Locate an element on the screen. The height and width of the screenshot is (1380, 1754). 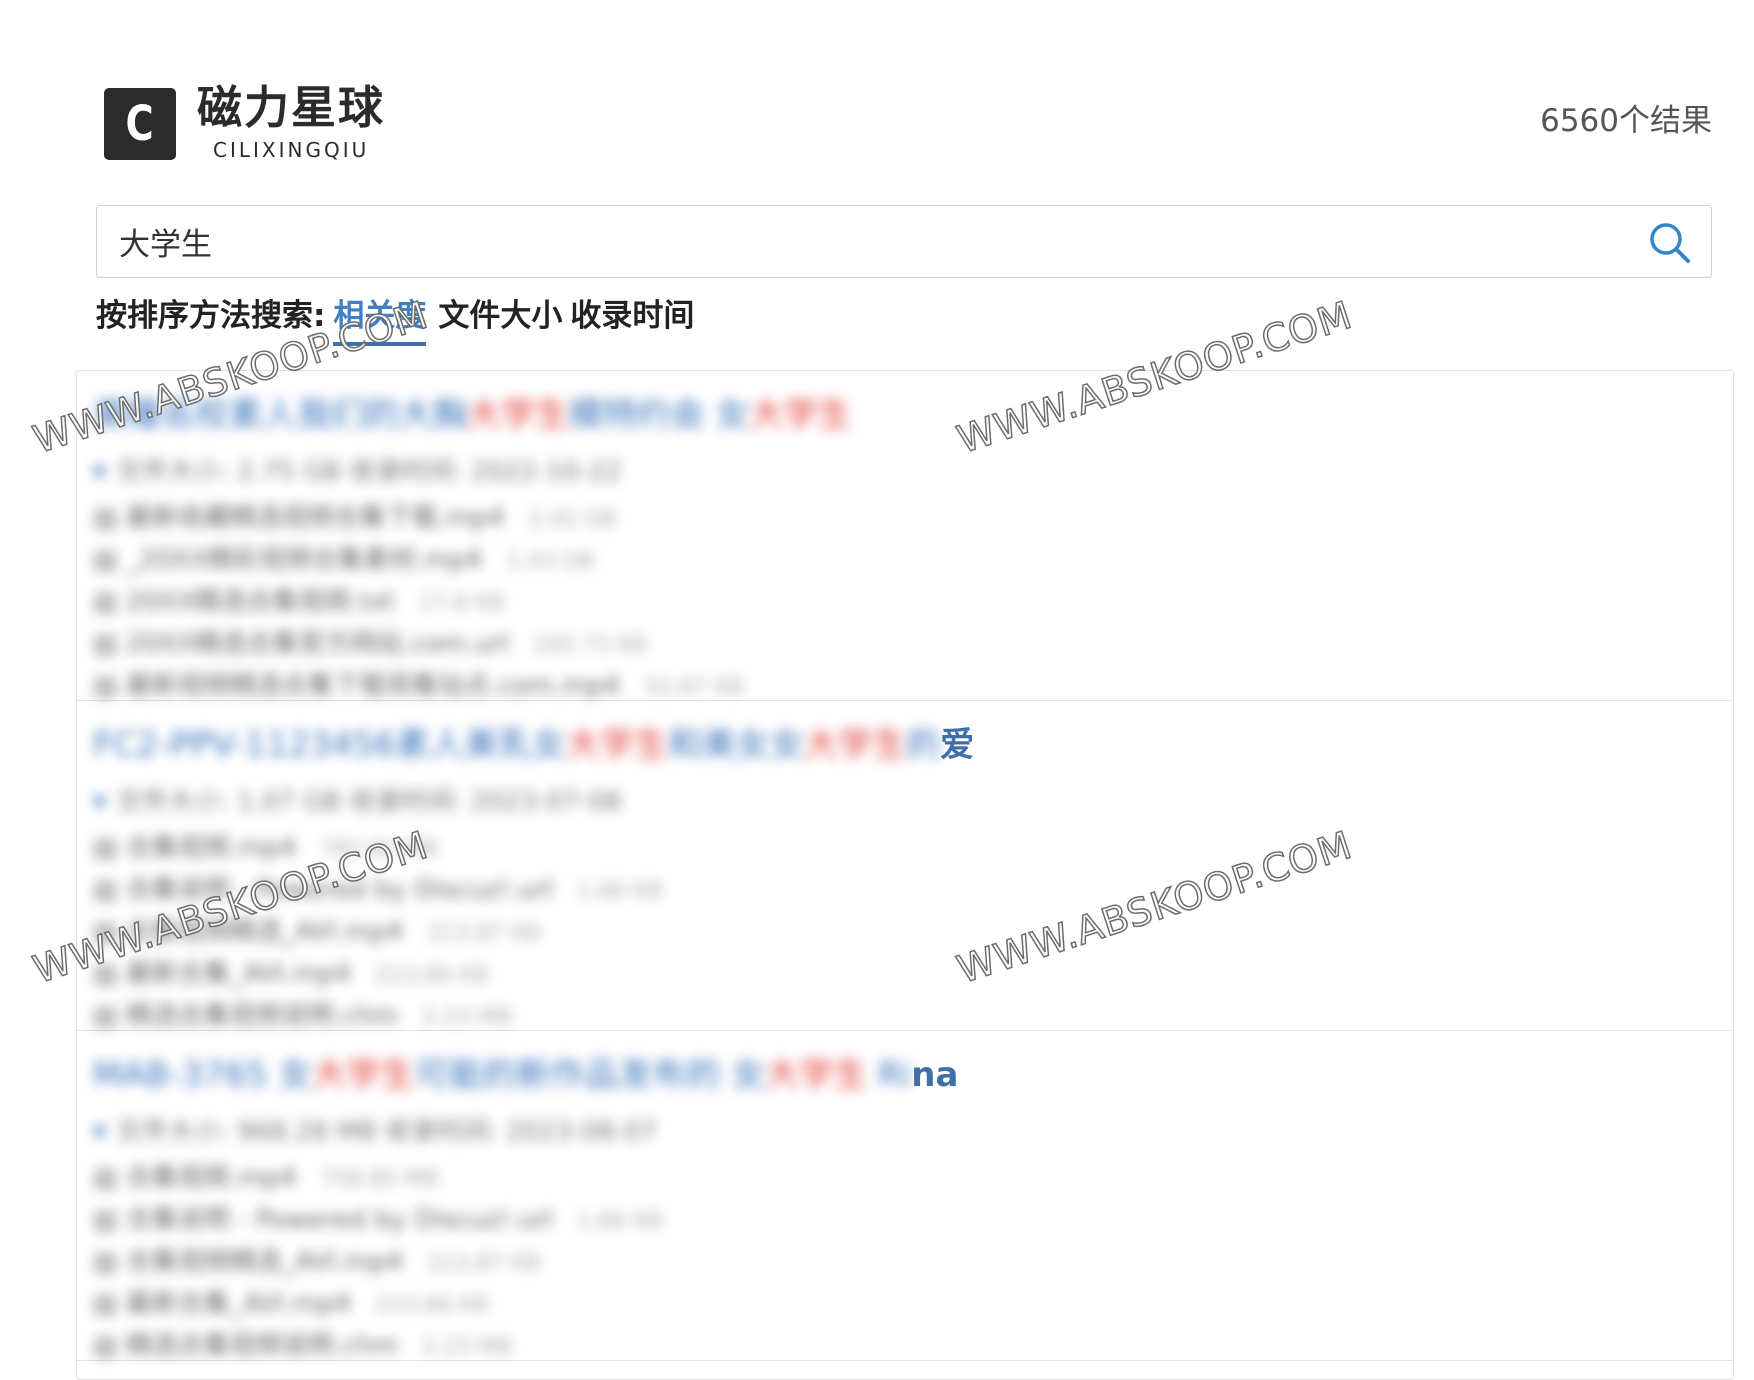
result-meta-text: 文件大小: 1.07 GB 收录时间: 2023-07-08 is located at coordinates (369, 802).